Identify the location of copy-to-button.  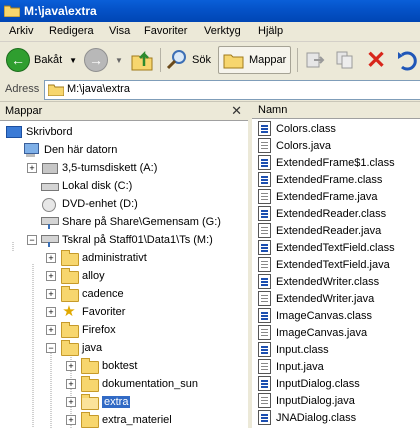
(345, 60).